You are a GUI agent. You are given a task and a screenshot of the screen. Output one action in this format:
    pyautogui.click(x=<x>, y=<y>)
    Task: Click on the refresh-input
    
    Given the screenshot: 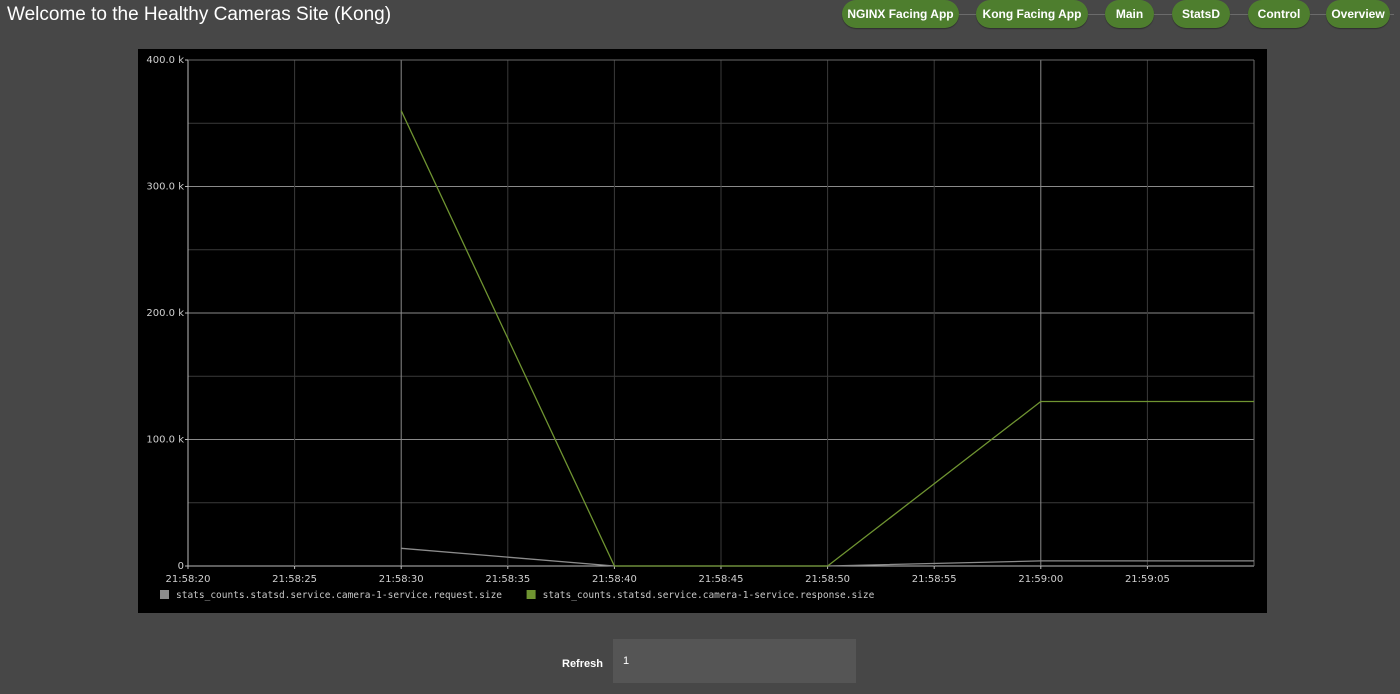 What is the action you would take?
    pyautogui.click(x=734, y=661)
    